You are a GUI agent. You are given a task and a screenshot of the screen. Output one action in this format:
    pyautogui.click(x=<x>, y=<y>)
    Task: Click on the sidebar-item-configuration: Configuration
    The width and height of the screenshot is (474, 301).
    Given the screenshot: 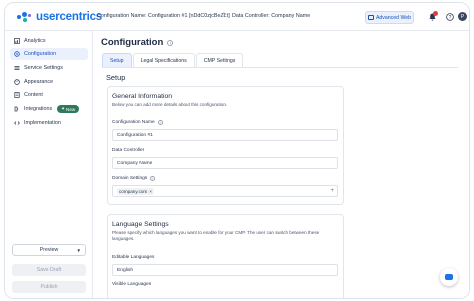 What is the action you would take?
    pyautogui.click(x=49, y=54)
    